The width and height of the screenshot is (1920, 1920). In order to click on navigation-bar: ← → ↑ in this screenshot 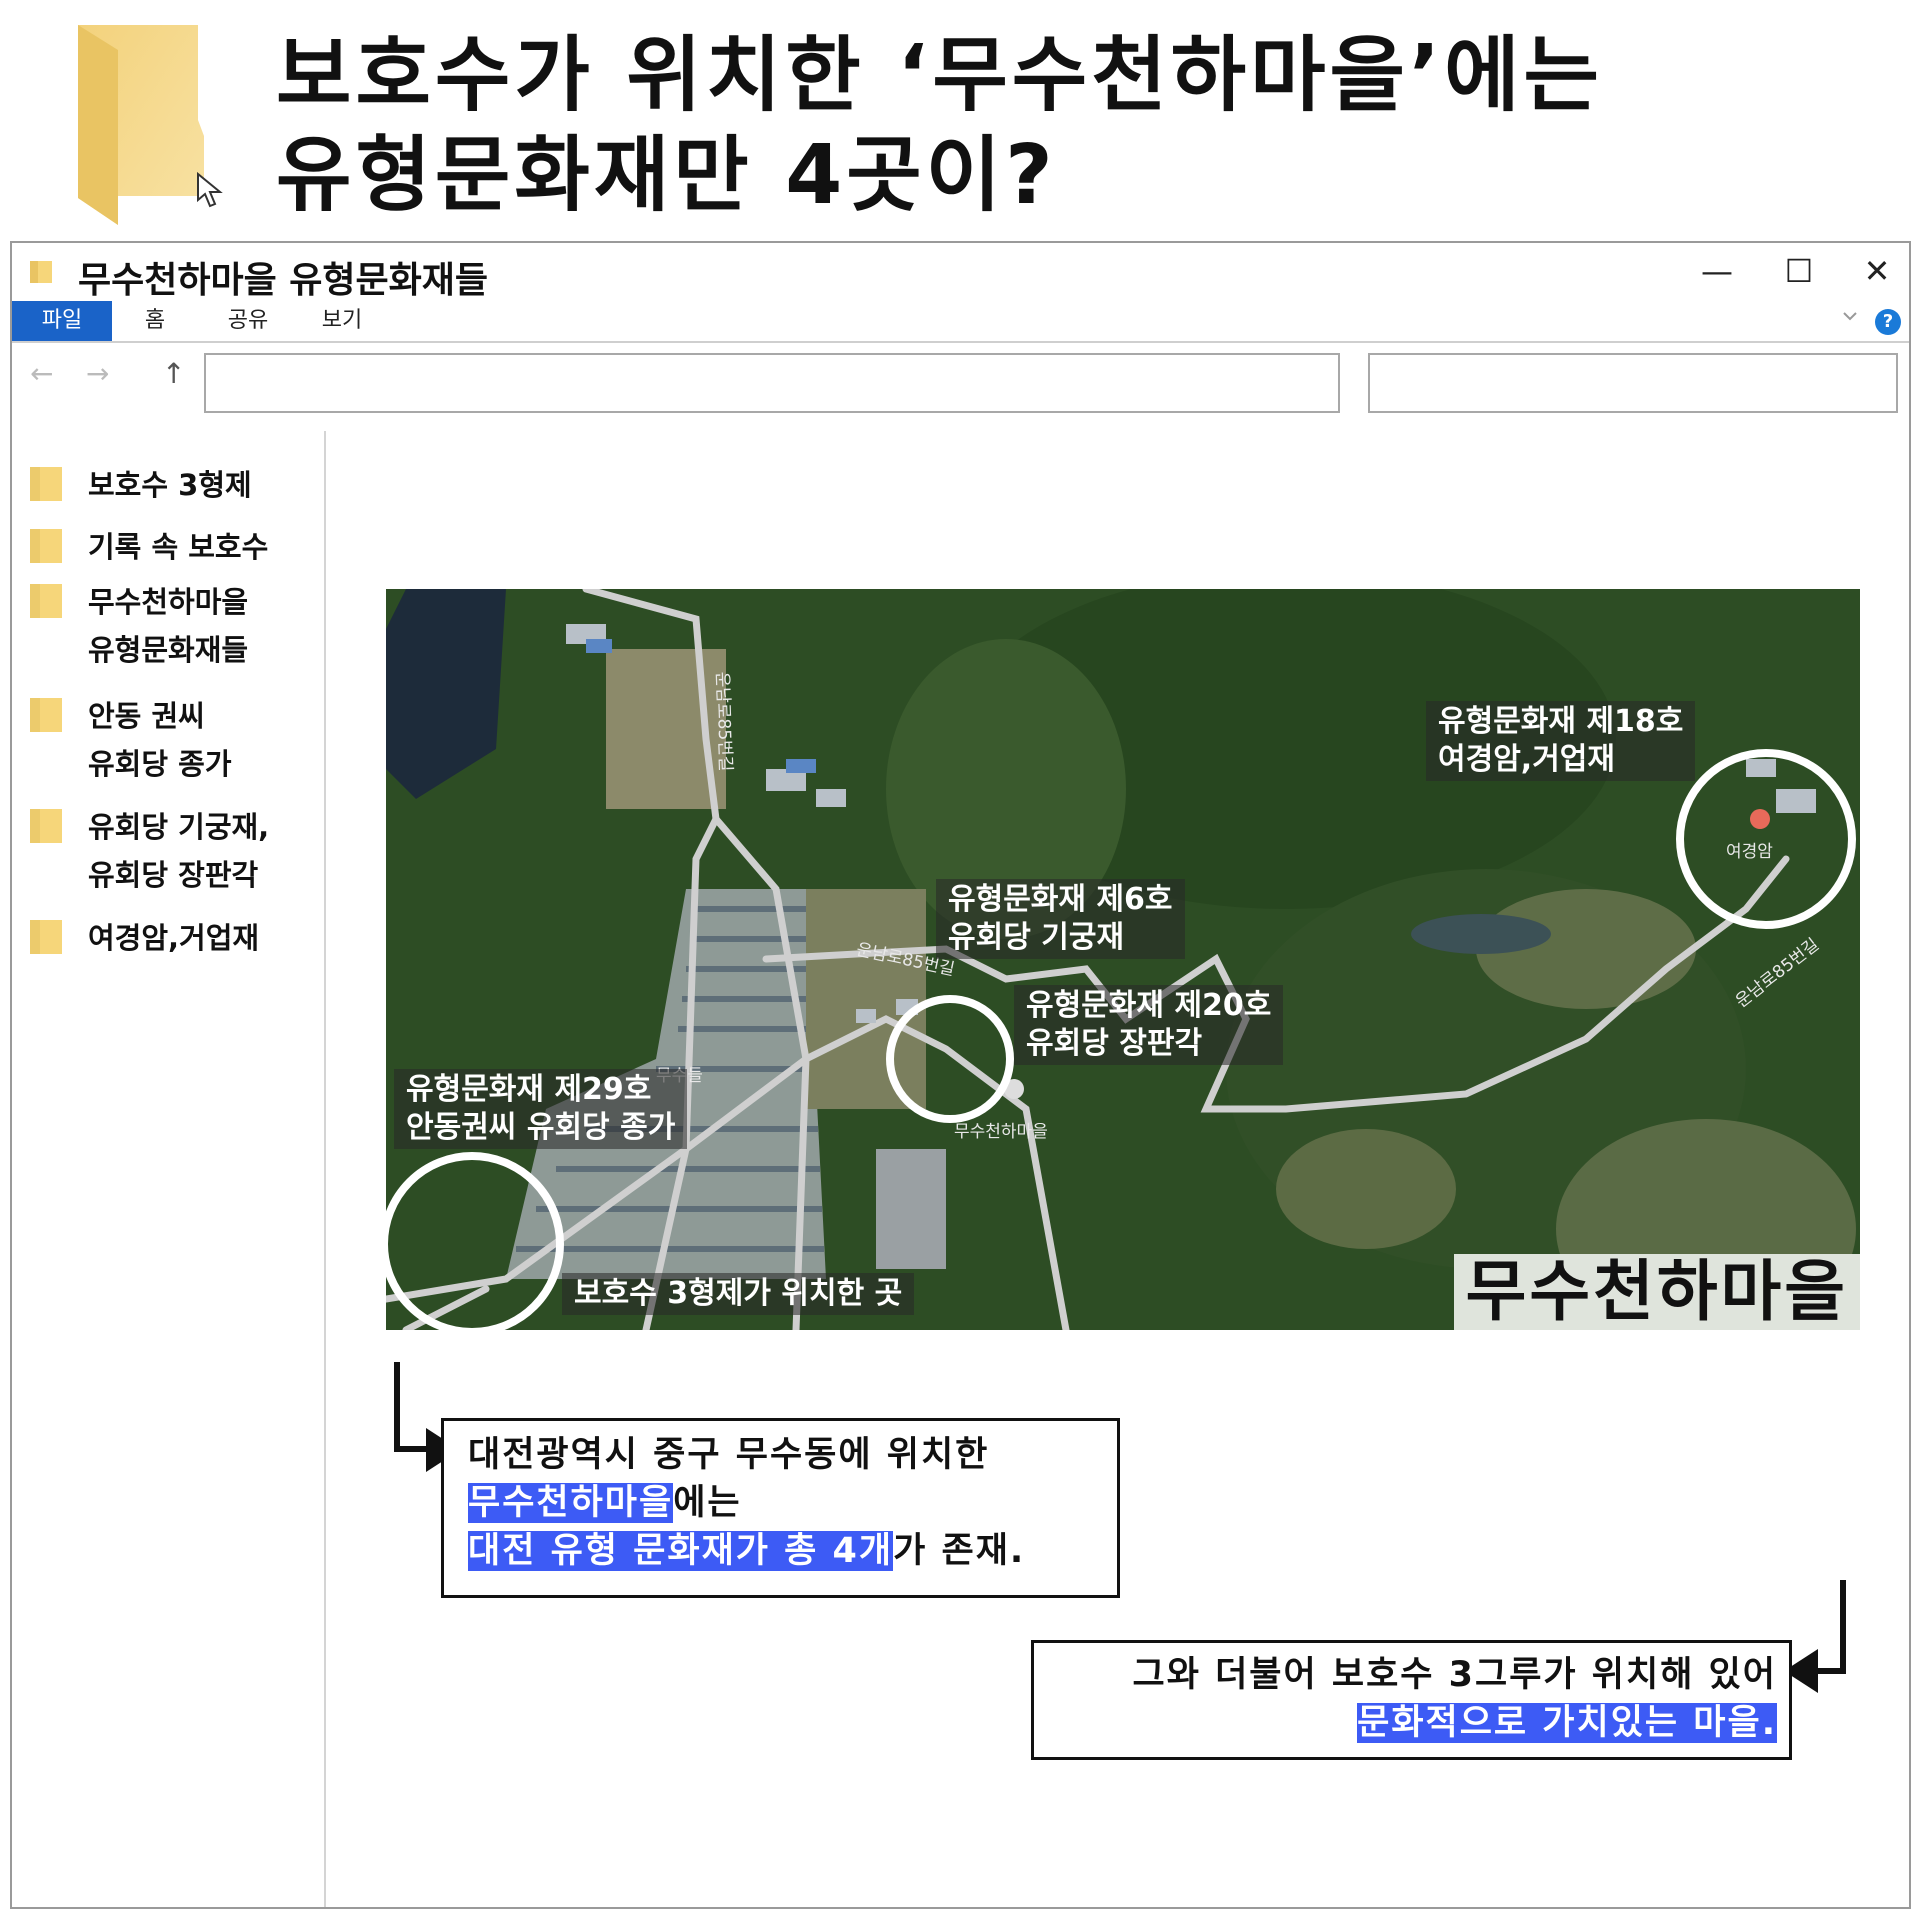, I will do `click(960, 378)`.